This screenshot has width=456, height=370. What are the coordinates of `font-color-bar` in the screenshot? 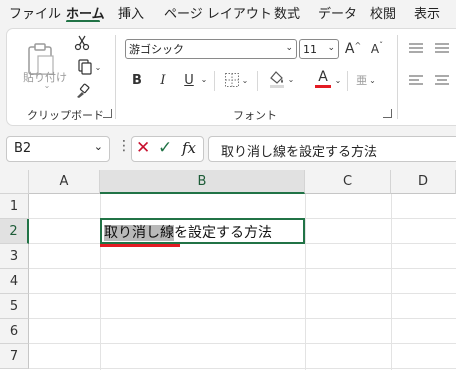 It's located at (323, 86).